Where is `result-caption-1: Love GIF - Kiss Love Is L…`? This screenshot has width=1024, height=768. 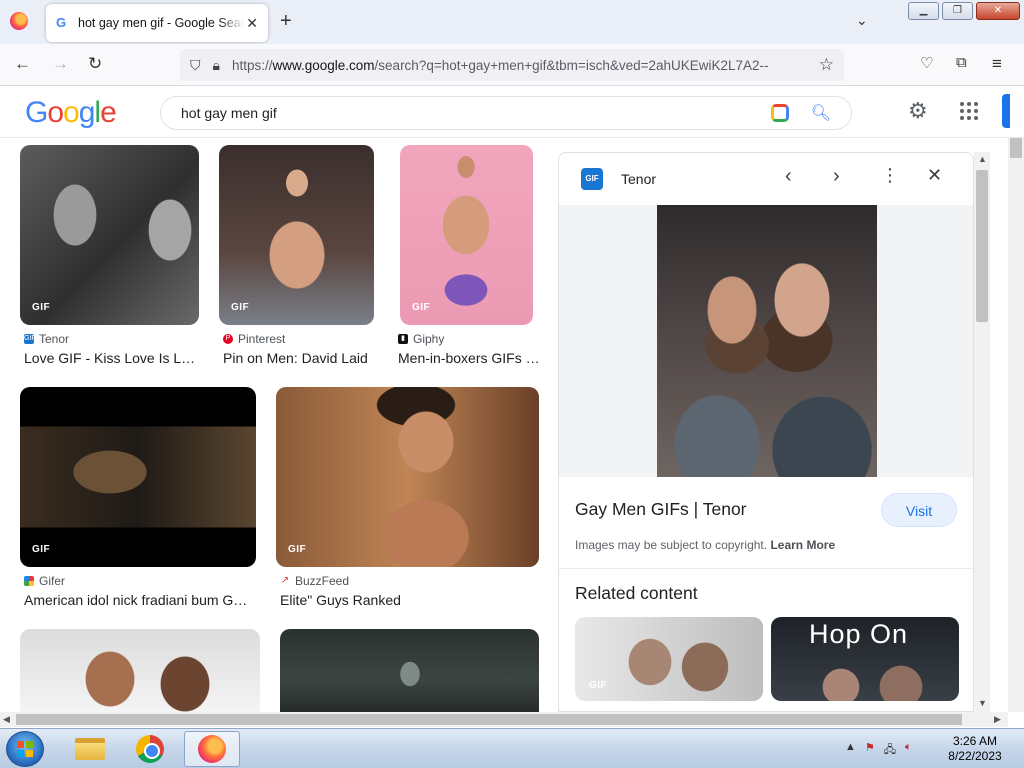
result-caption-1: Love GIF - Kiss Love Is L… is located at coordinates (111, 358).